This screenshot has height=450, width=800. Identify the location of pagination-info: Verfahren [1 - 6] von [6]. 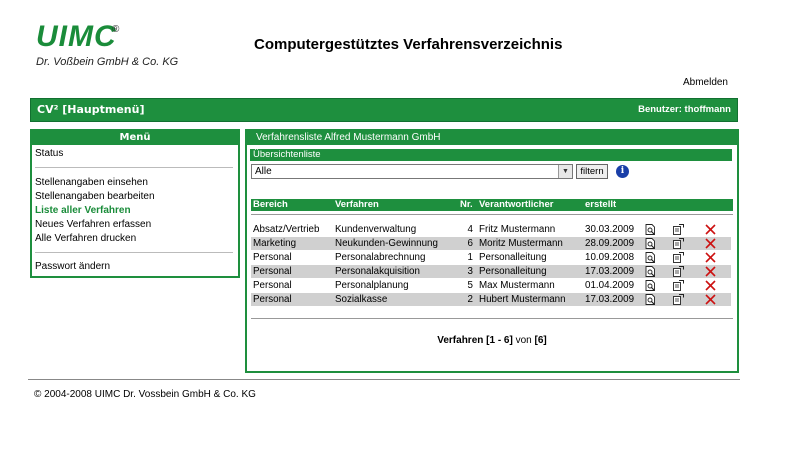
(492, 340).